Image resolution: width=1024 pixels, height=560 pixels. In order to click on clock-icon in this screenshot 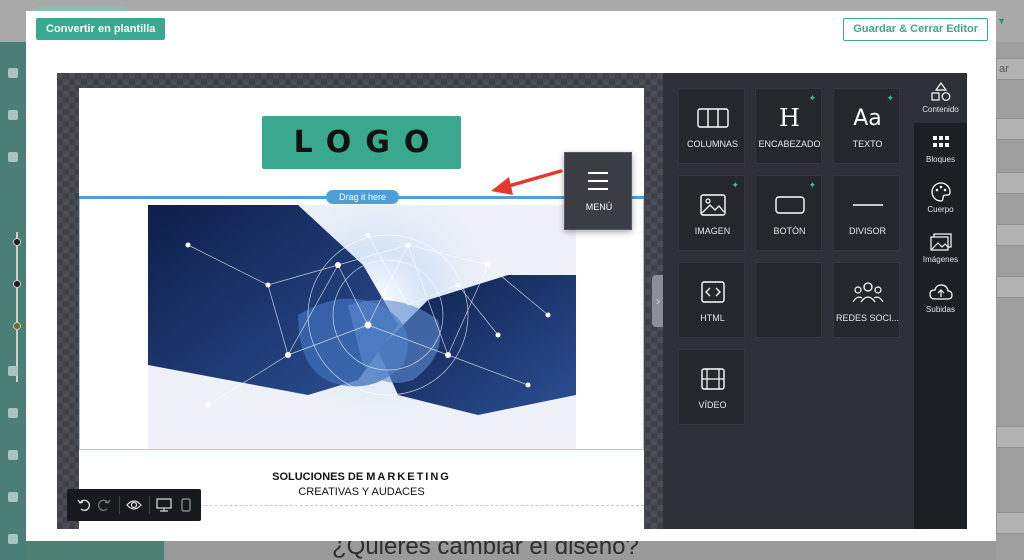, I will do `click(13, 455)`.